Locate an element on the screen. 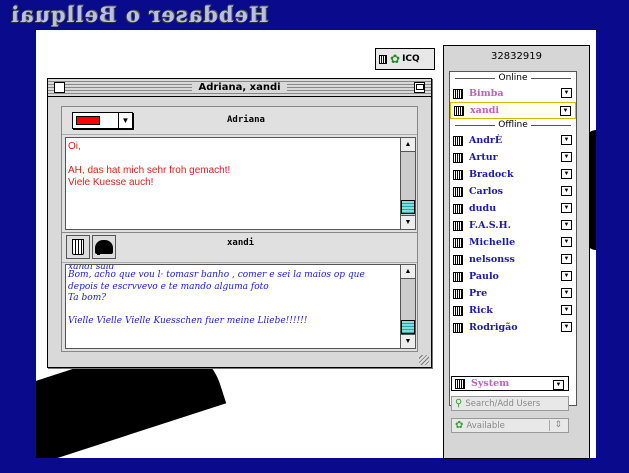 The width and height of the screenshot is (629, 473). outgoing-header: xandi is located at coordinates (239, 248).